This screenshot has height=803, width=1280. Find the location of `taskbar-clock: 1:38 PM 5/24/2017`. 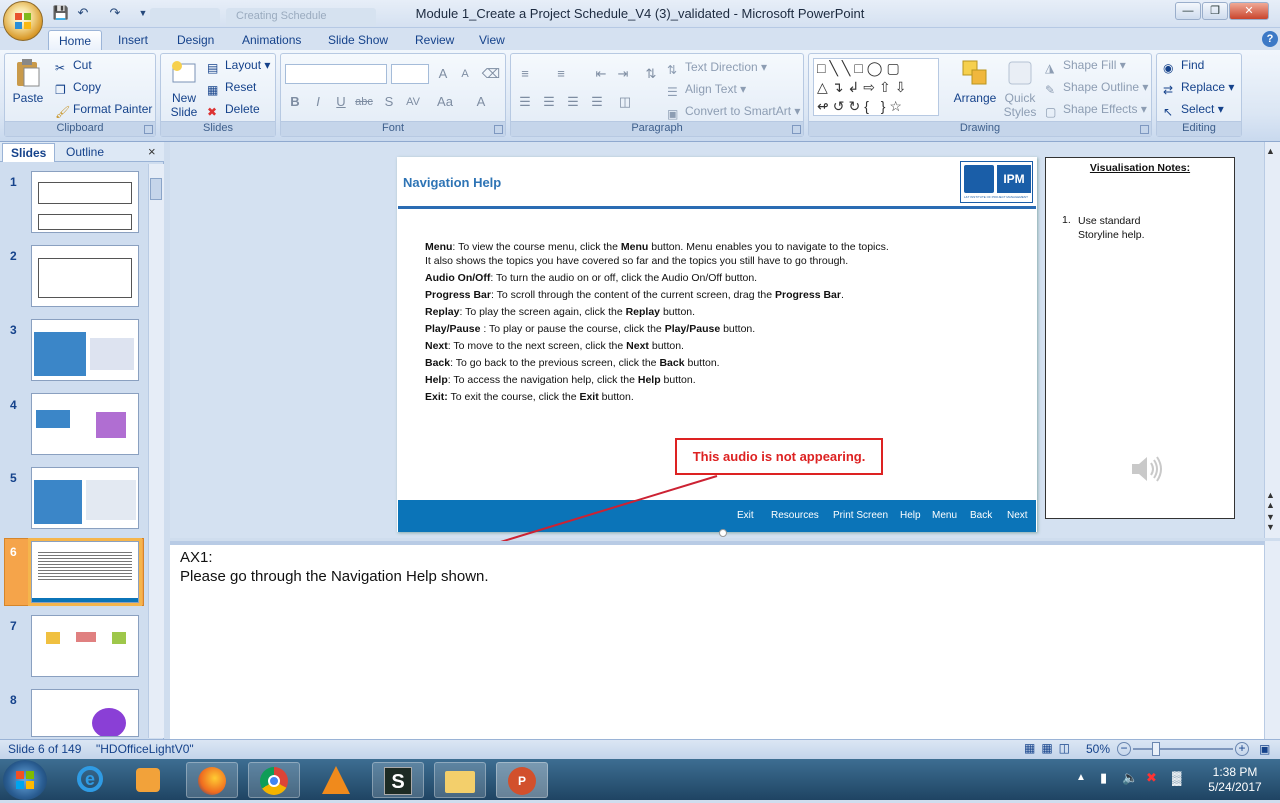

taskbar-clock: 1:38 PM 5/24/2017 is located at coordinates (1235, 780).